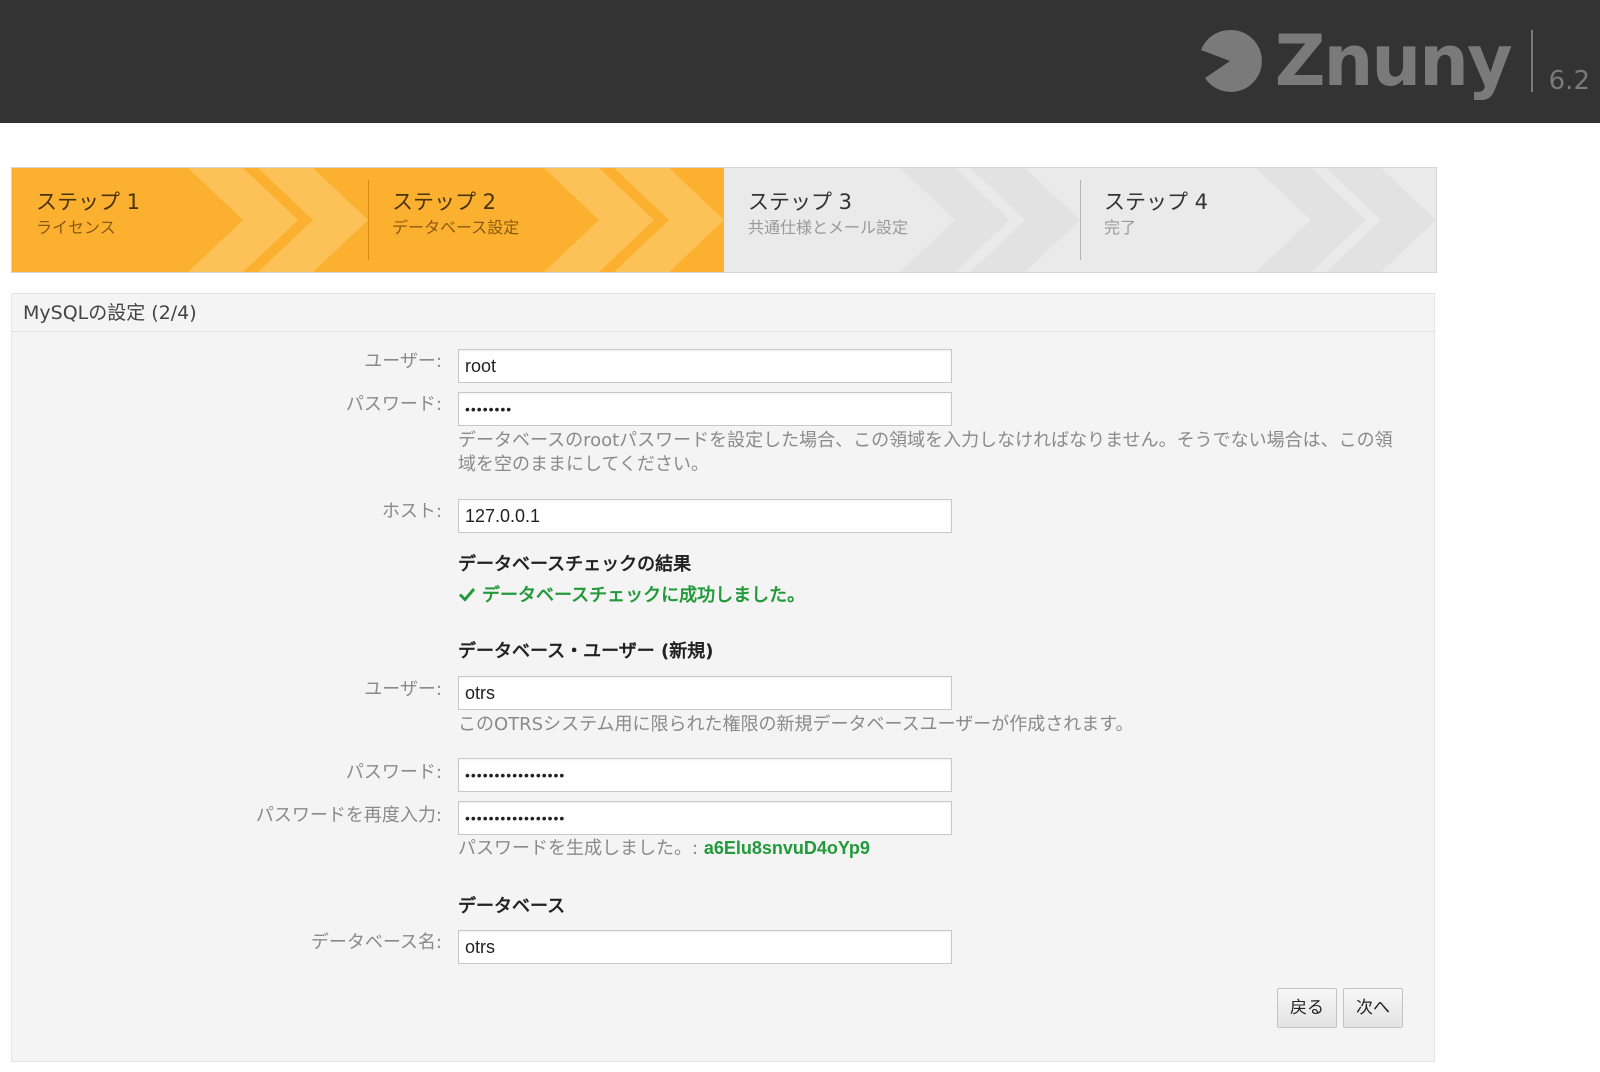  Describe the element at coordinates (348, 815) in the screenshot. I see `db-password-repeat-label: パスワードを再度入力:` at that location.